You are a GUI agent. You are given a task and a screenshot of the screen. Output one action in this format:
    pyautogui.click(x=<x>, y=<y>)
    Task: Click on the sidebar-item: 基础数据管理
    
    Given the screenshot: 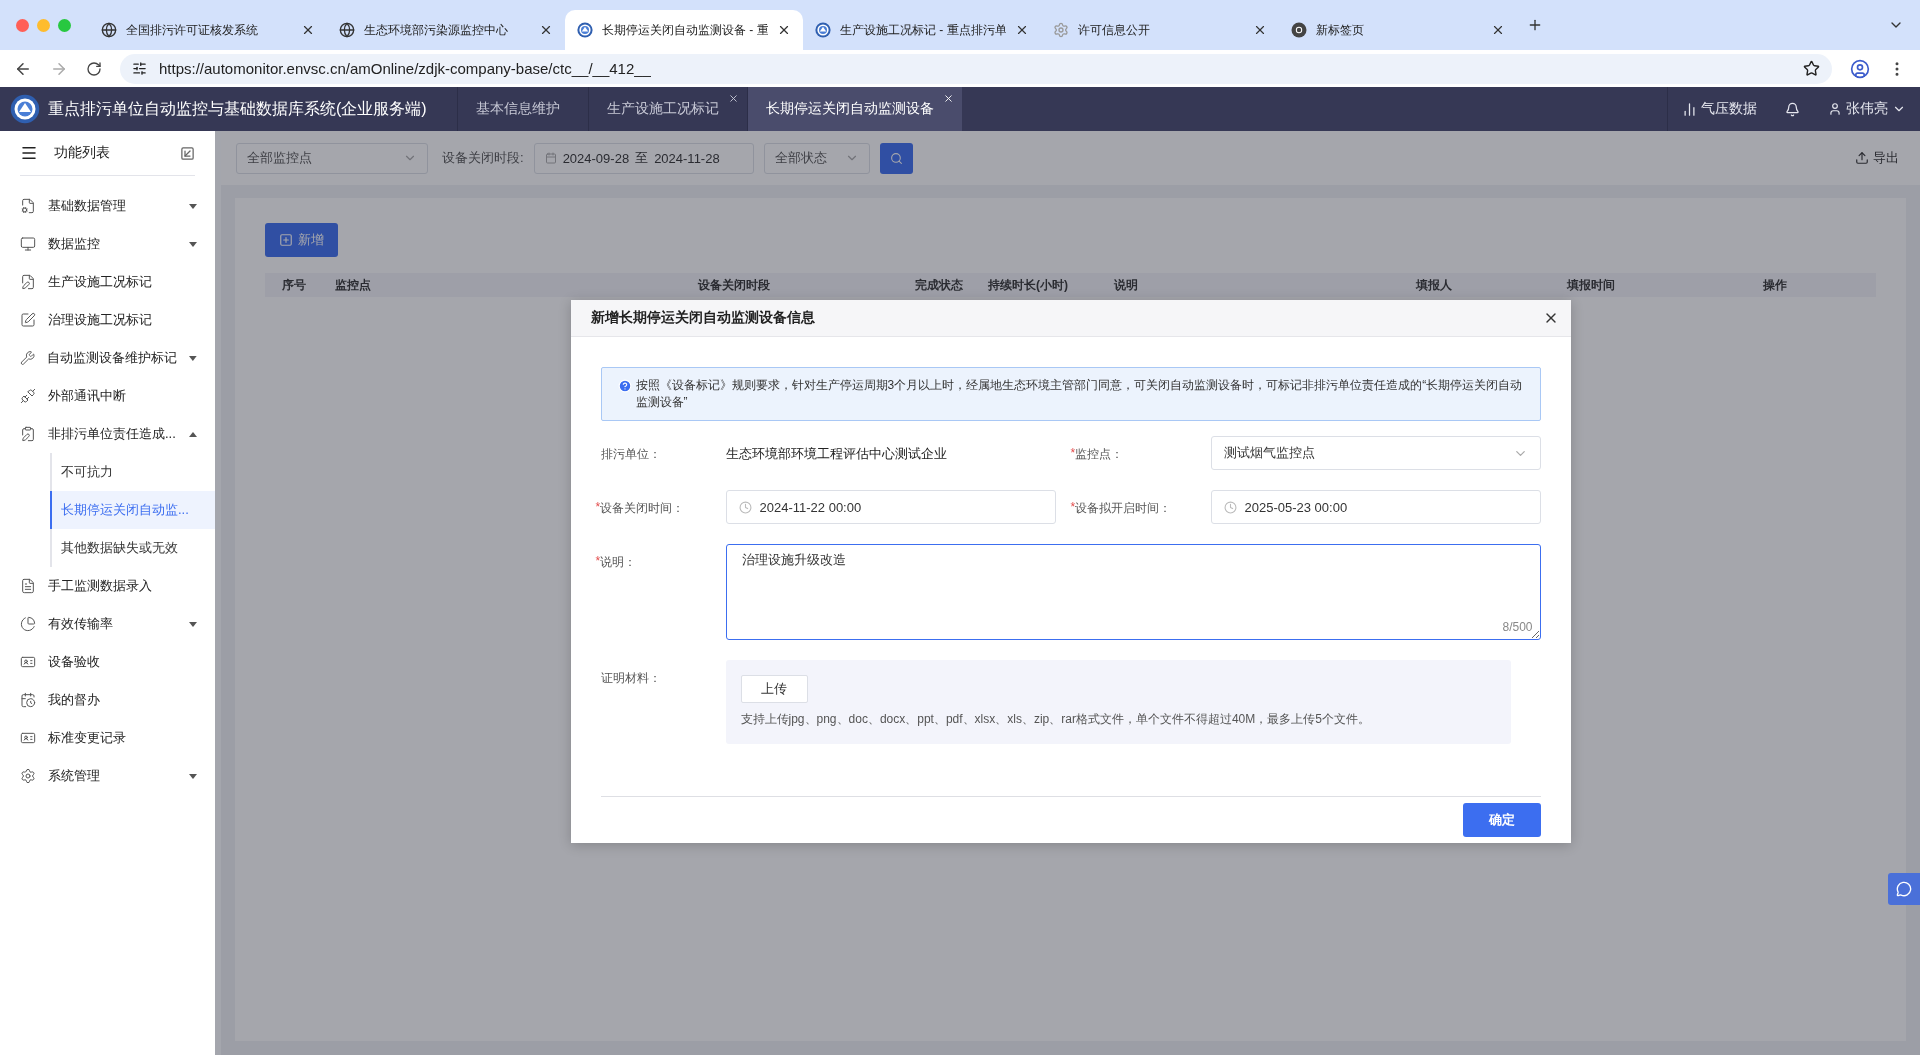 What is the action you would take?
    pyautogui.click(x=107, y=206)
    